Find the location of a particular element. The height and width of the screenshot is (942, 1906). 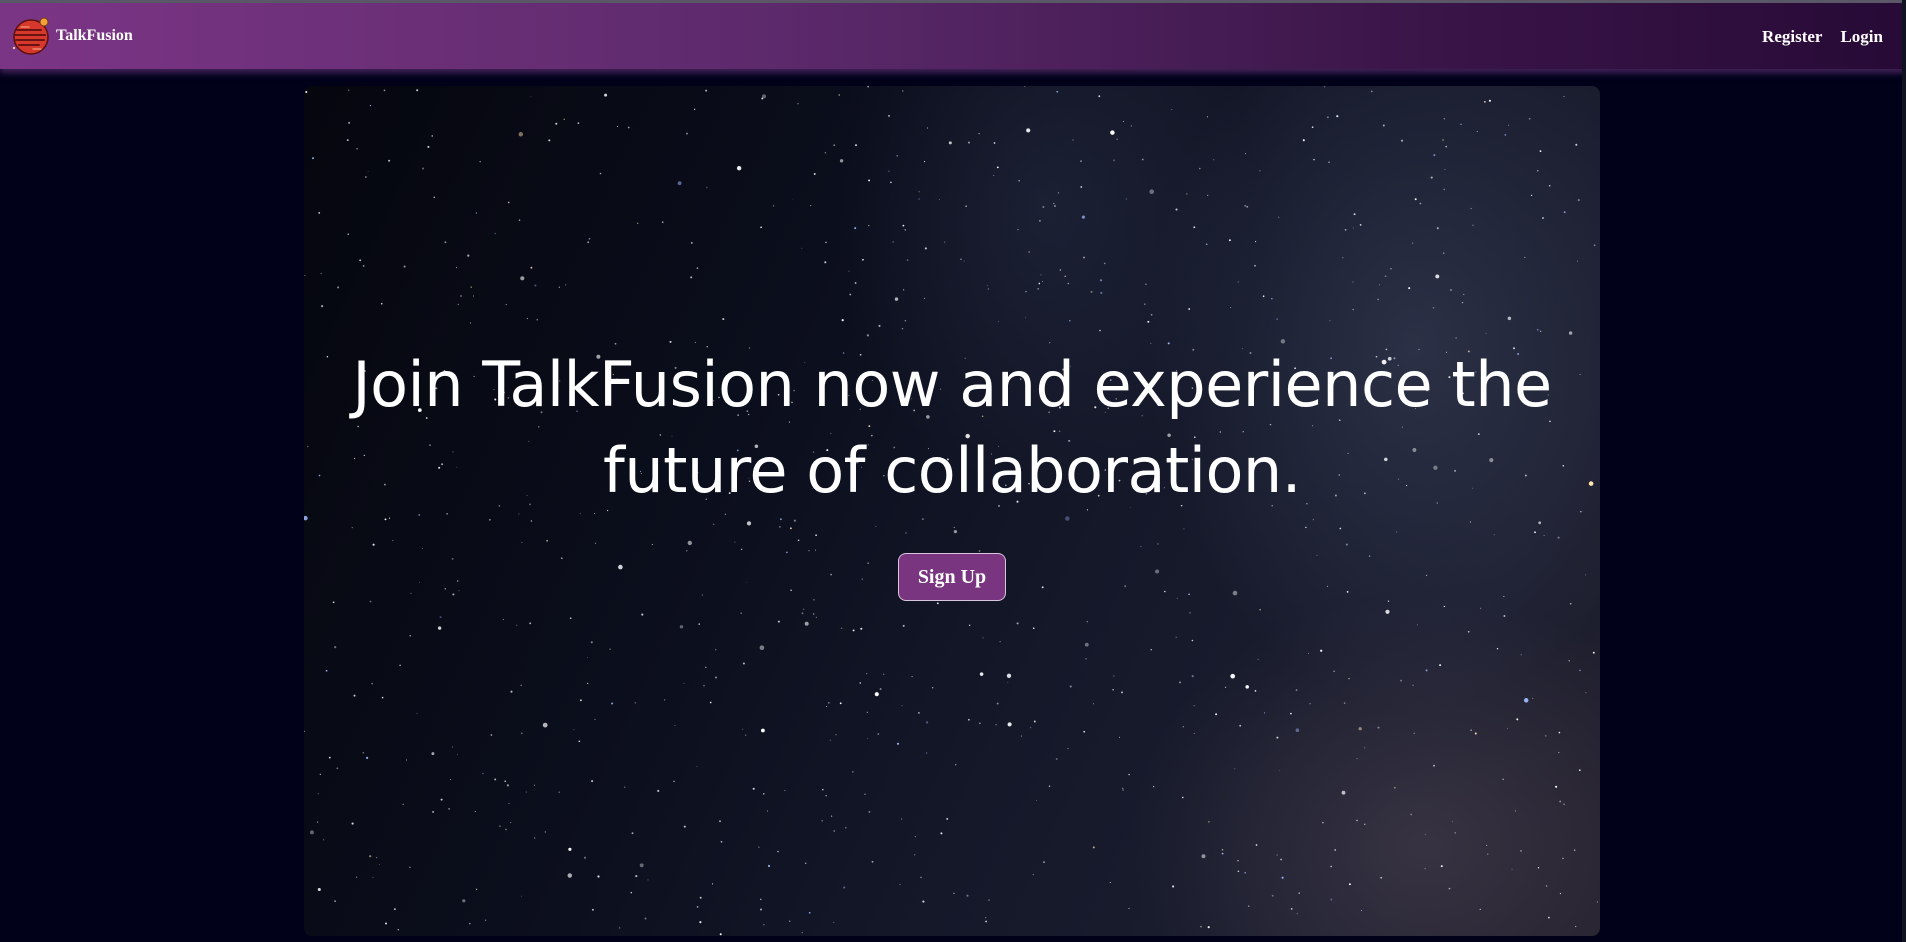

navbar: TalkFusion Register Login is located at coordinates (953, 36).